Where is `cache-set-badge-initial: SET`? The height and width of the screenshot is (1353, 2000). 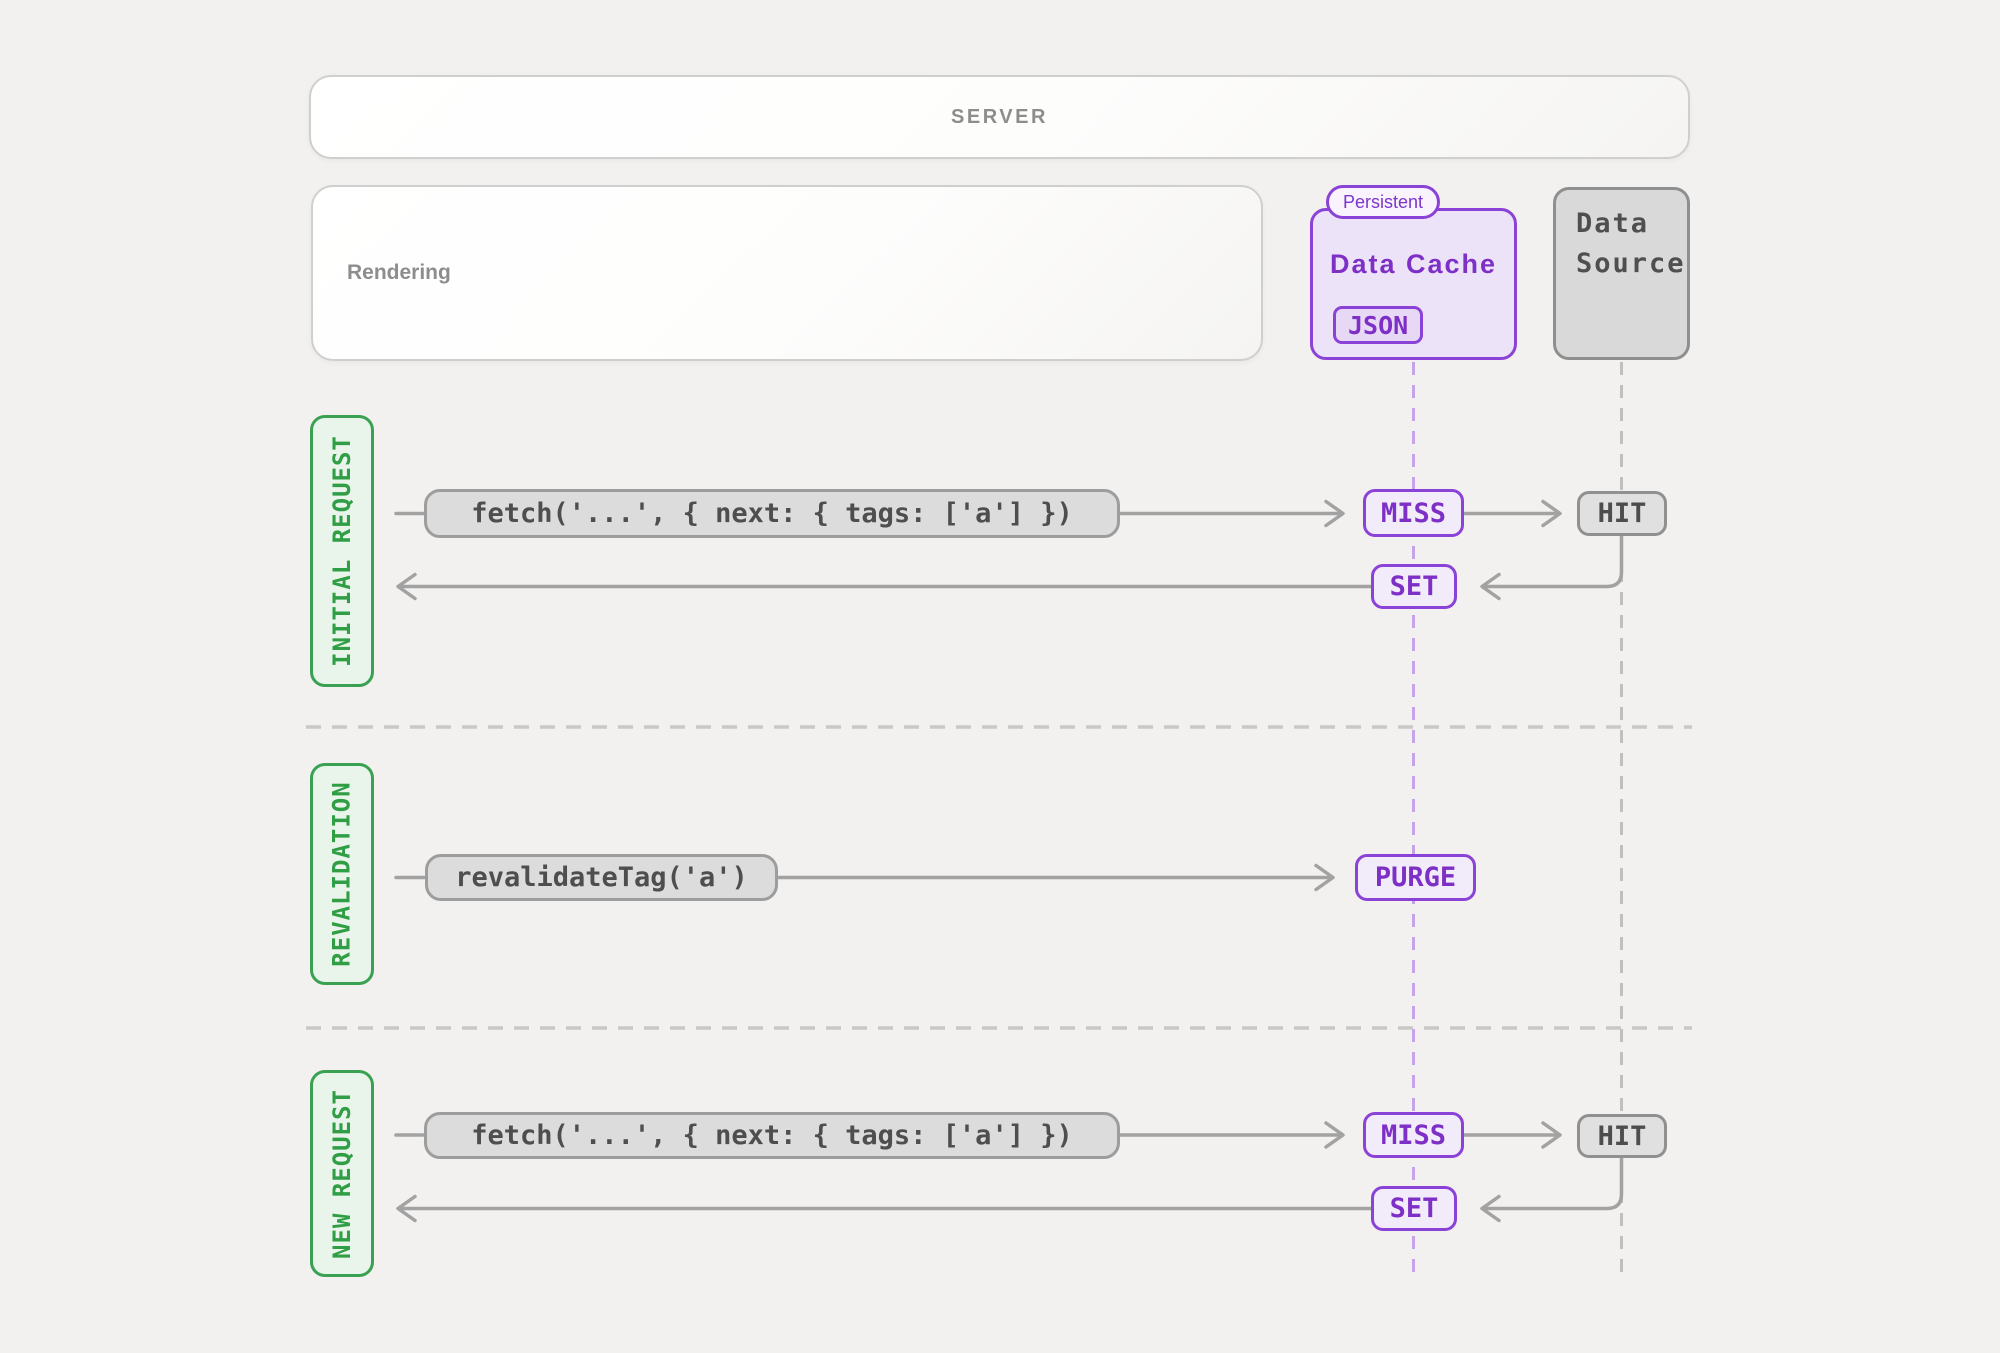
cache-set-badge-initial: SET is located at coordinates (1414, 586).